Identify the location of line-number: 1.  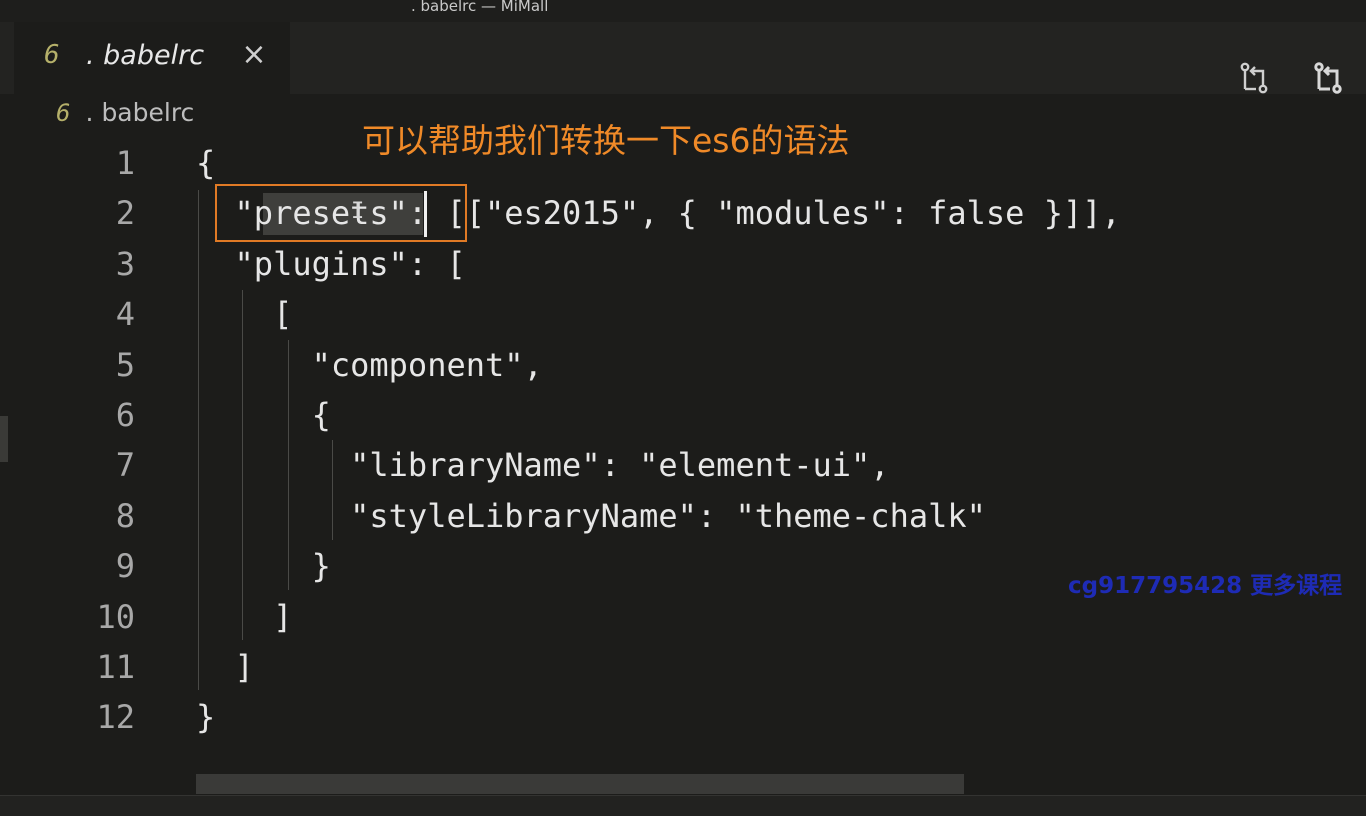
(125, 163).